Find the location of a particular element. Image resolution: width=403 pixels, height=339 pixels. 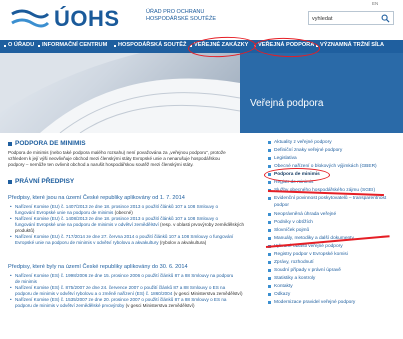

section-heading-de-minimis: Podpora de minimis is located at coordinates (47, 143).